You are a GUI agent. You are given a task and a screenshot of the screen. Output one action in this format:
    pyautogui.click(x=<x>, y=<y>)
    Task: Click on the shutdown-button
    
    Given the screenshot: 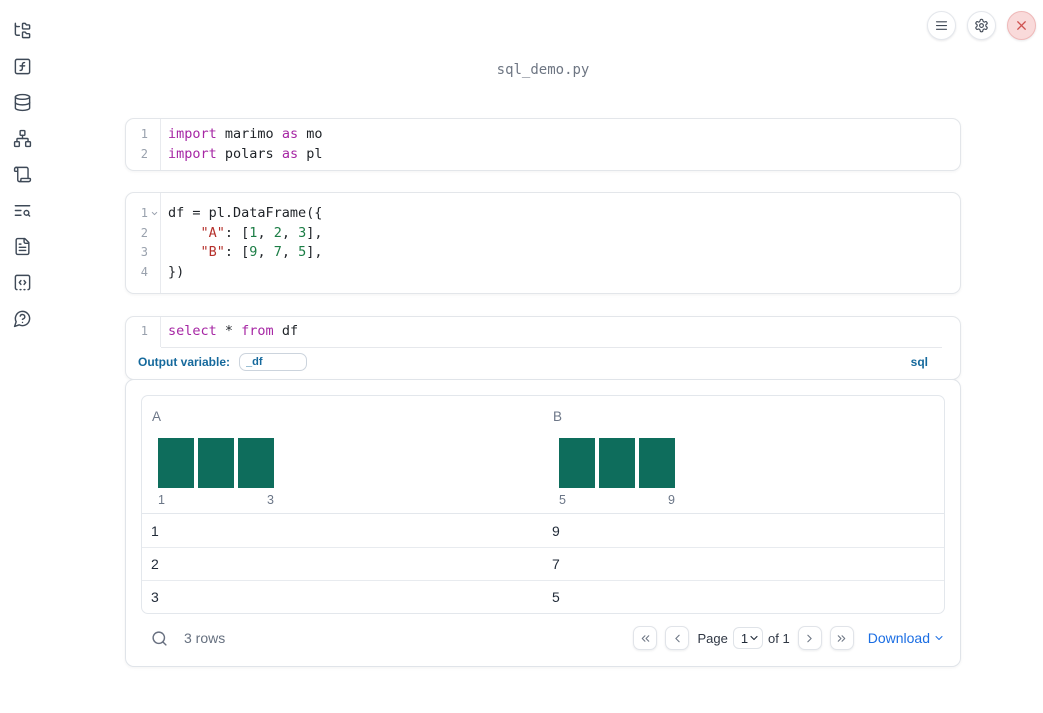 What is the action you would take?
    pyautogui.click(x=1021, y=25)
    